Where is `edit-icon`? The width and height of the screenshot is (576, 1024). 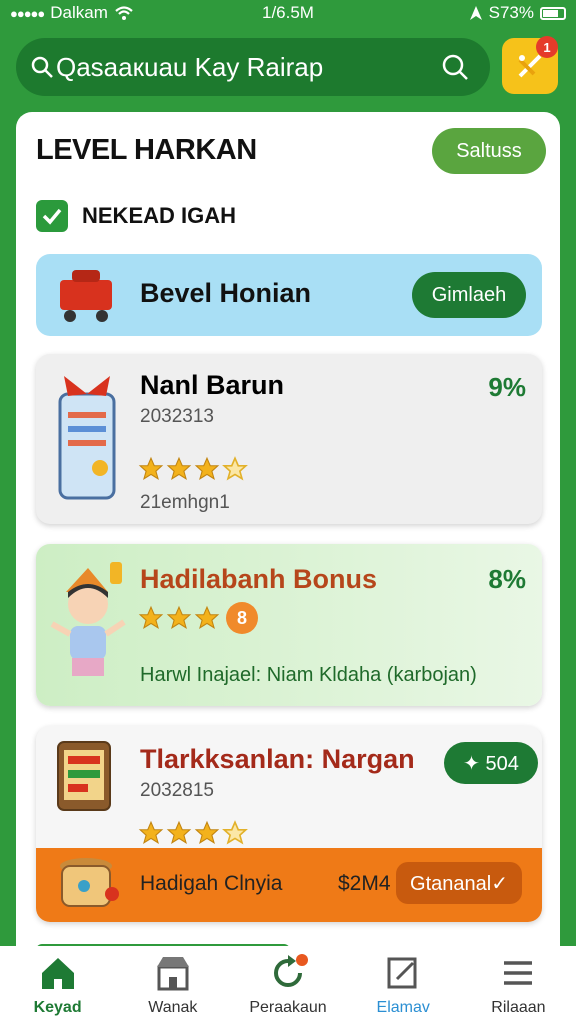 edit-icon is located at coordinates (402, 973).